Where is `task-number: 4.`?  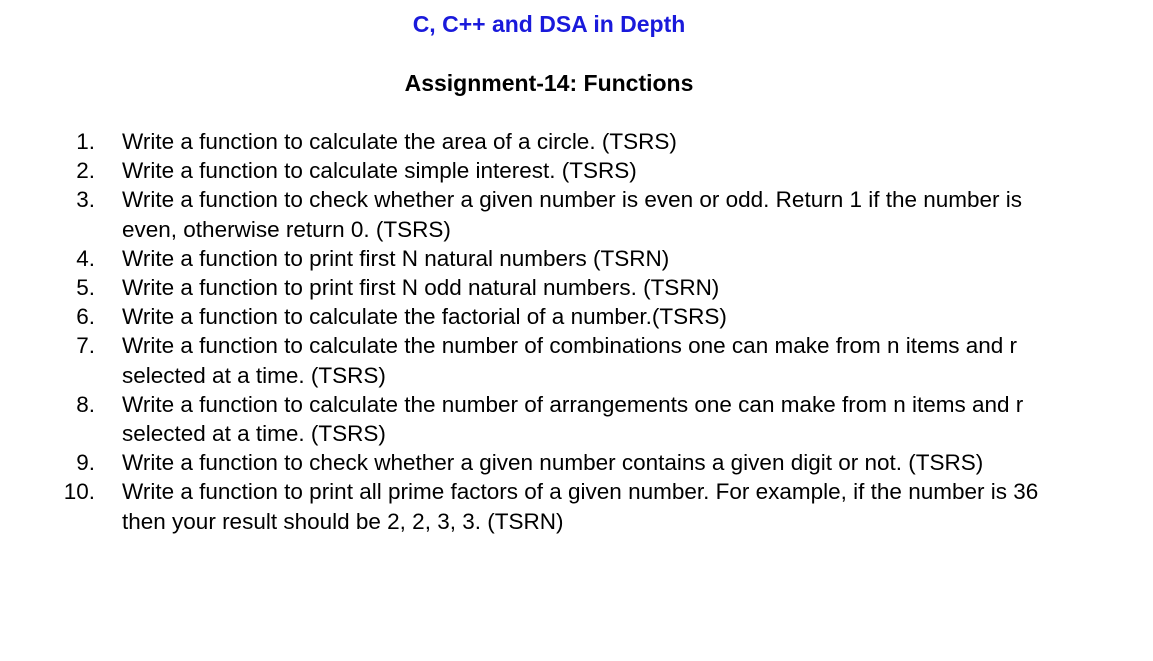 task-number: 4. is located at coordinates (85, 258).